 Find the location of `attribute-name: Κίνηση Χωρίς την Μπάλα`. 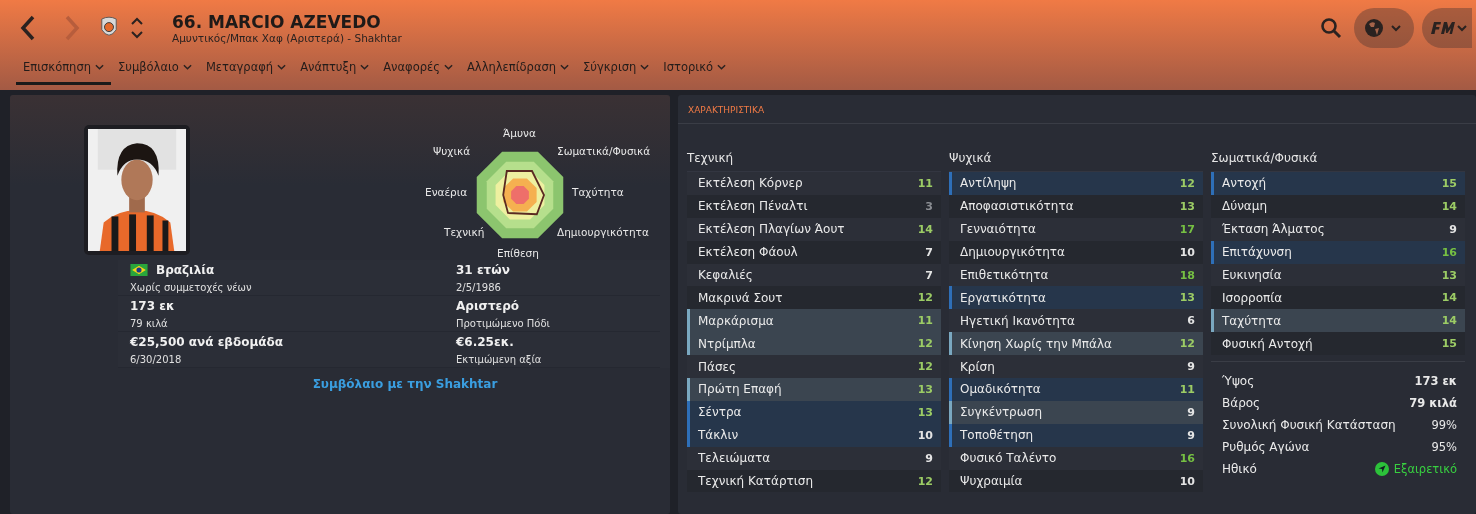

attribute-name: Κίνηση Χωρίς την Μπάλα is located at coordinates (1036, 343).